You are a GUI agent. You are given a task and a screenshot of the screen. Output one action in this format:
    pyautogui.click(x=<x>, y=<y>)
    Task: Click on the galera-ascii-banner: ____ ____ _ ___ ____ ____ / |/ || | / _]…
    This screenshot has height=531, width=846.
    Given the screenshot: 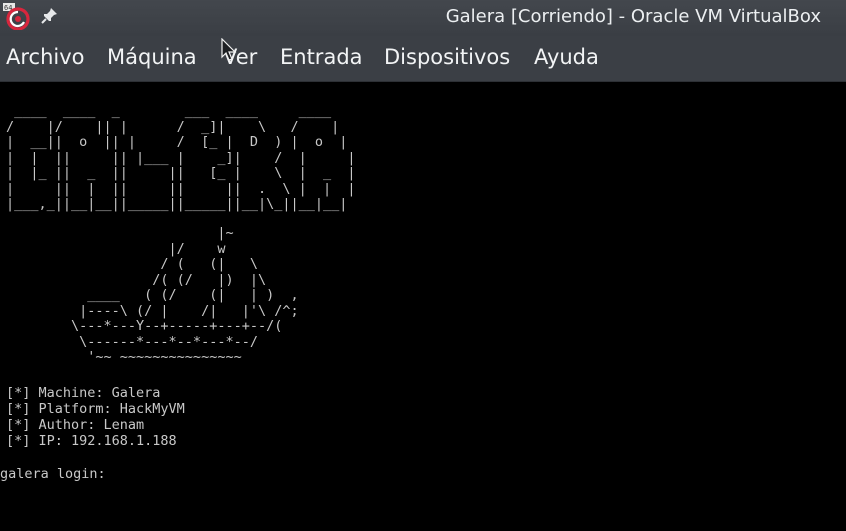 What is the action you would take?
    pyautogui.click(x=181, y=157)
    